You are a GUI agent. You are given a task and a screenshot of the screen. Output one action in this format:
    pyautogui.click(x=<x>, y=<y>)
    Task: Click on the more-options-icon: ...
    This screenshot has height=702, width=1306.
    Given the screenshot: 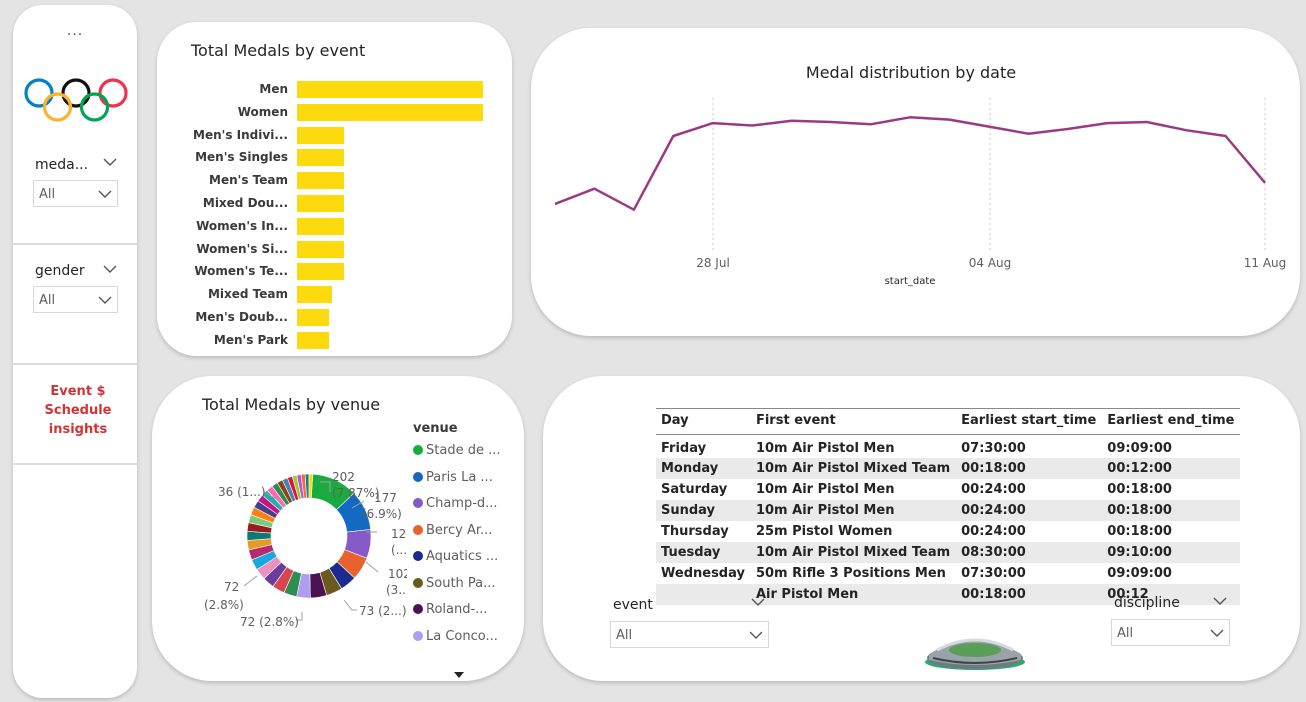 What is the action you would take?
    pyautogui.click(x=75, y=31)
    